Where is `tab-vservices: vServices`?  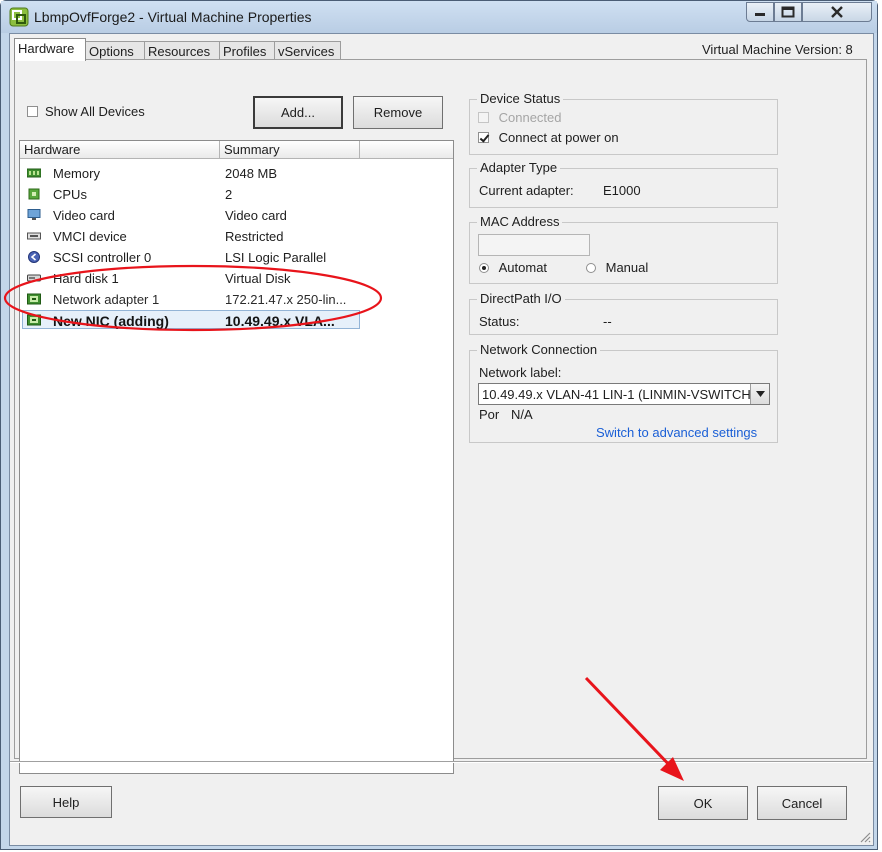 tab-vservices: vServices is located at coordinates (307, 50).